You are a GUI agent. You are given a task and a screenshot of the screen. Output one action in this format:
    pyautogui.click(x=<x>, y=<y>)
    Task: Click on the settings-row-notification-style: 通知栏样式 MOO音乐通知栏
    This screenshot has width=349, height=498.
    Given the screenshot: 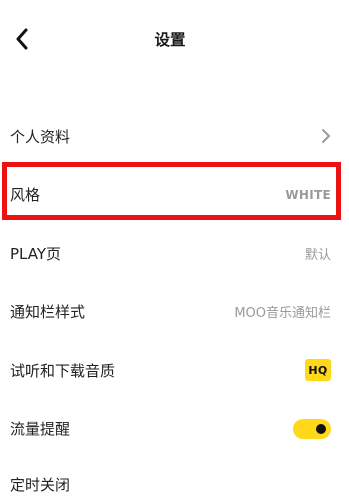 What is the action you would take?
    pyautogui.click(x=174, y=312)
    